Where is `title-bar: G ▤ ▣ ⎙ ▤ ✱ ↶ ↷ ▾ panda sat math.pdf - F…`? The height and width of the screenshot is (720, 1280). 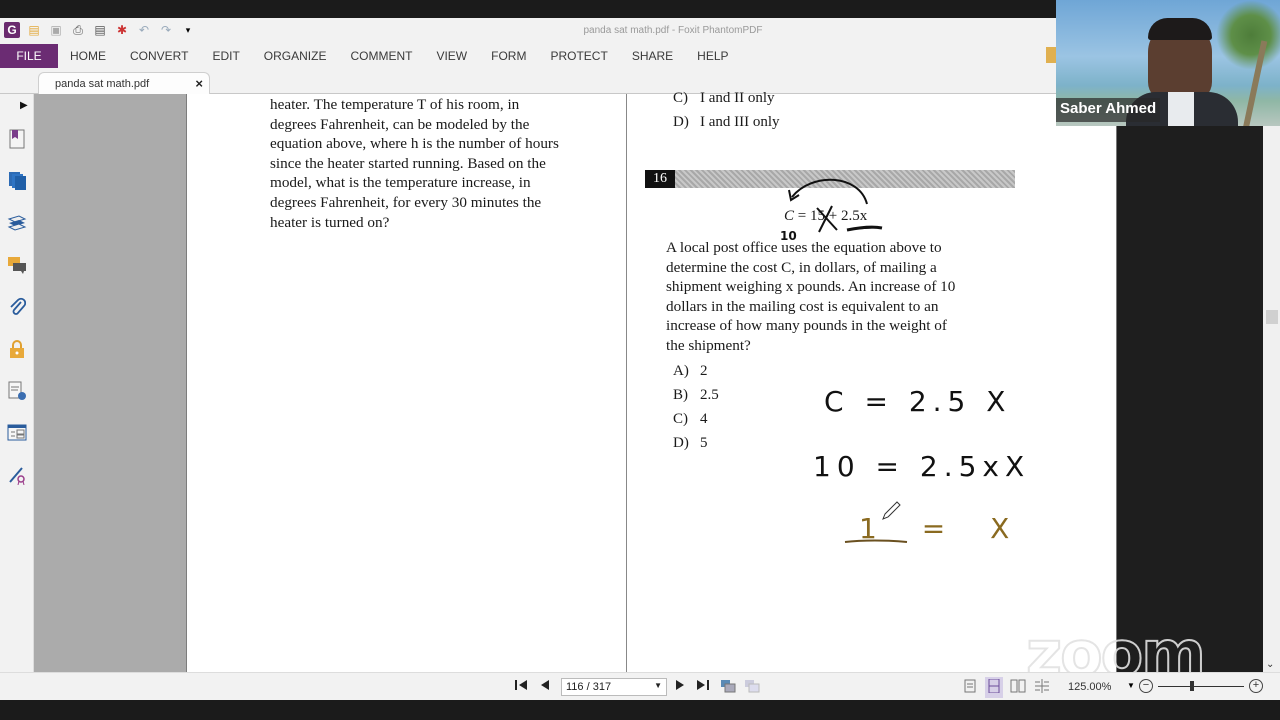 title-bar: G ▤ ▣ ⎙ ▤ ✱ ↶ ↷ ▾ panda sat math.pdf - F… is located at coordinates (528, 31).